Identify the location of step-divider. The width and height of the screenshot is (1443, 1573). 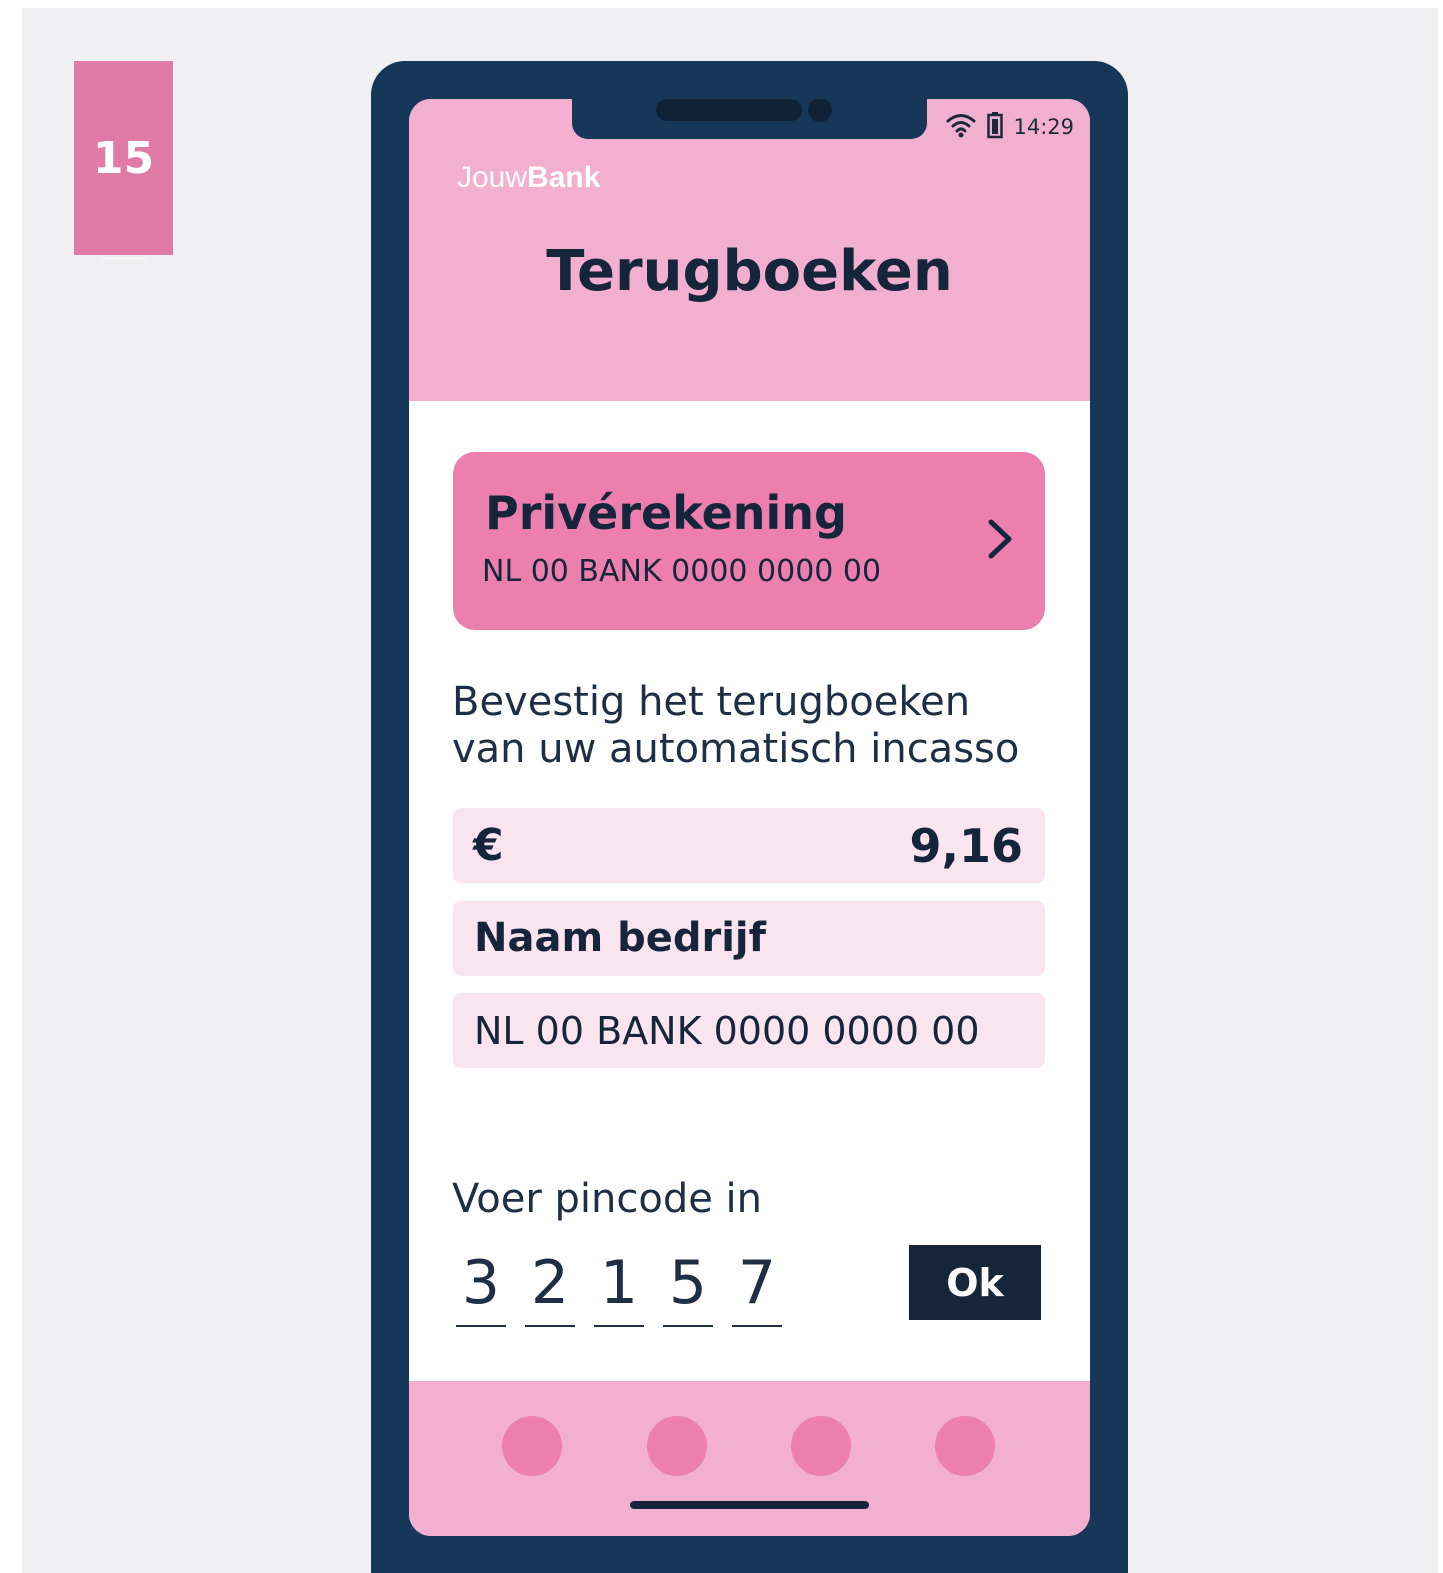
(124, 258).